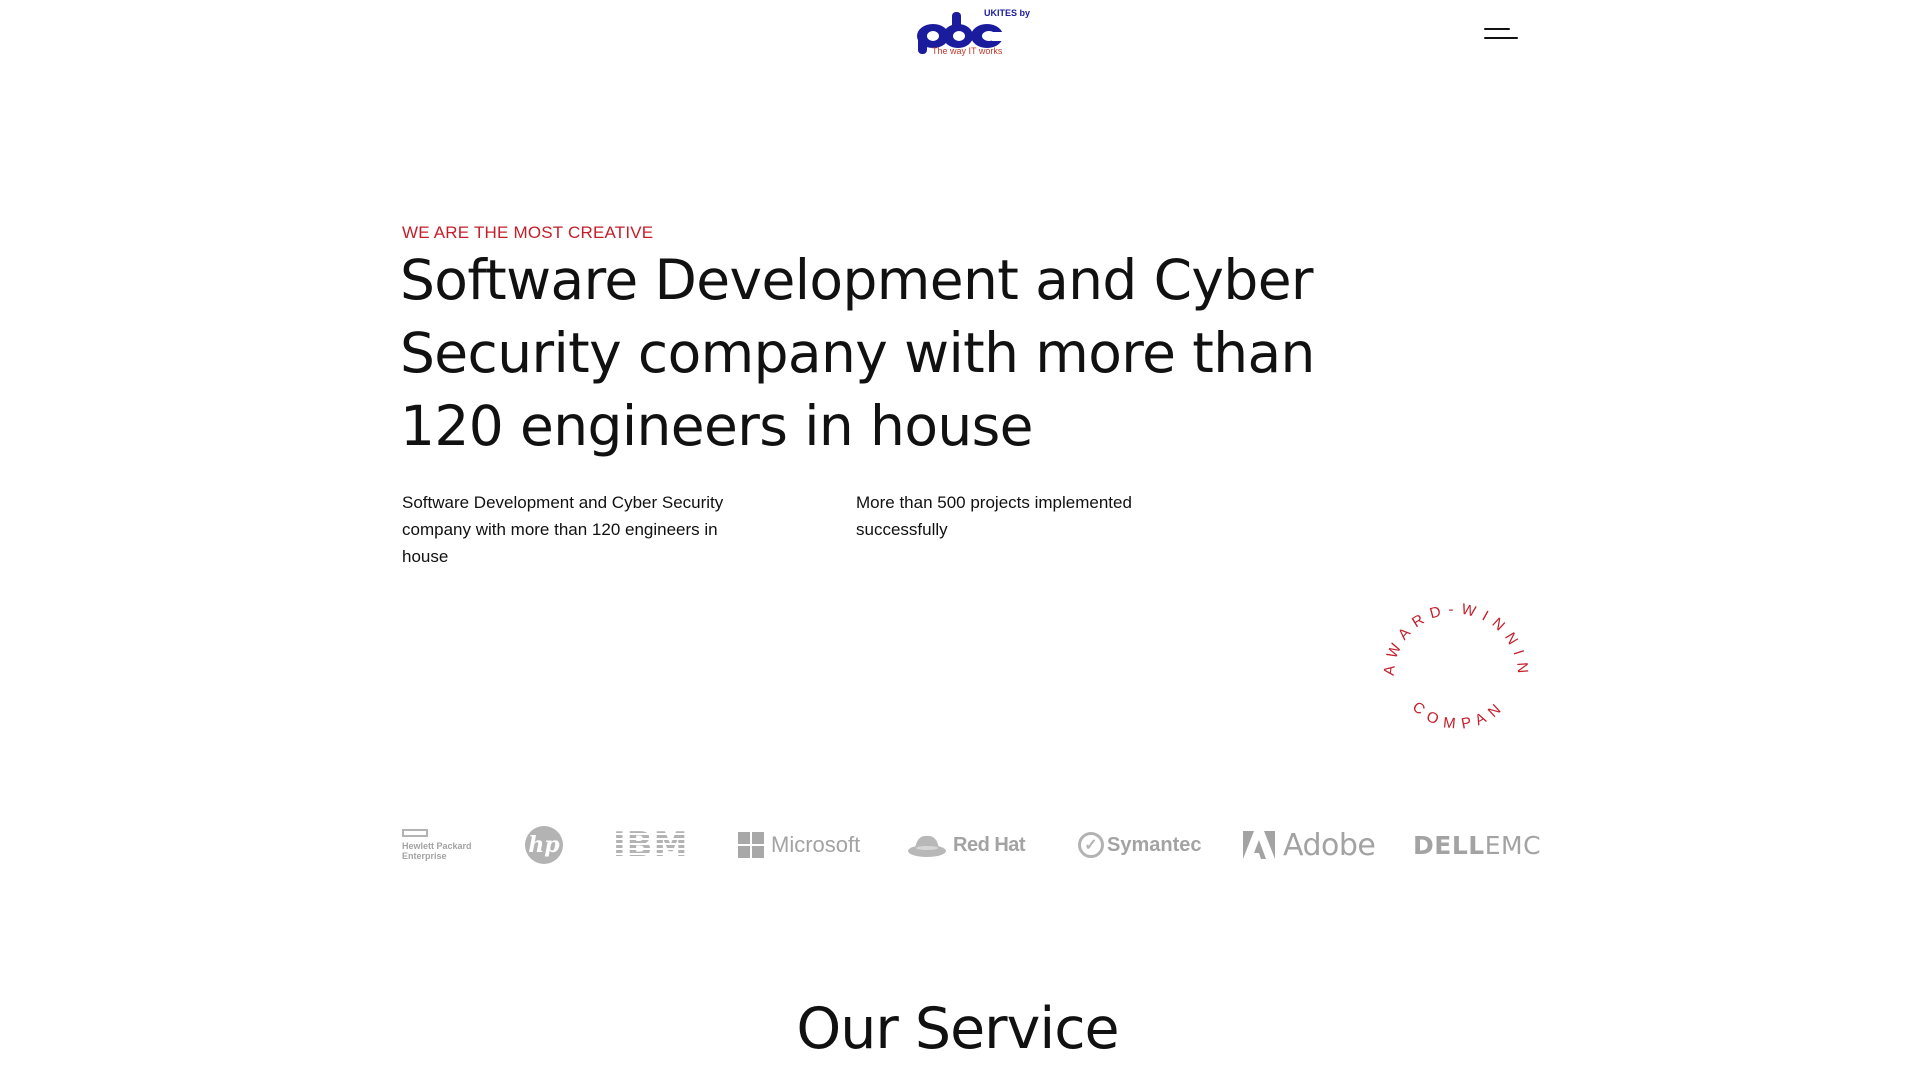 The height and width of the screenshot is (1084, 1915). I want to click on adobe-mark-icon, so click(1259, 845).